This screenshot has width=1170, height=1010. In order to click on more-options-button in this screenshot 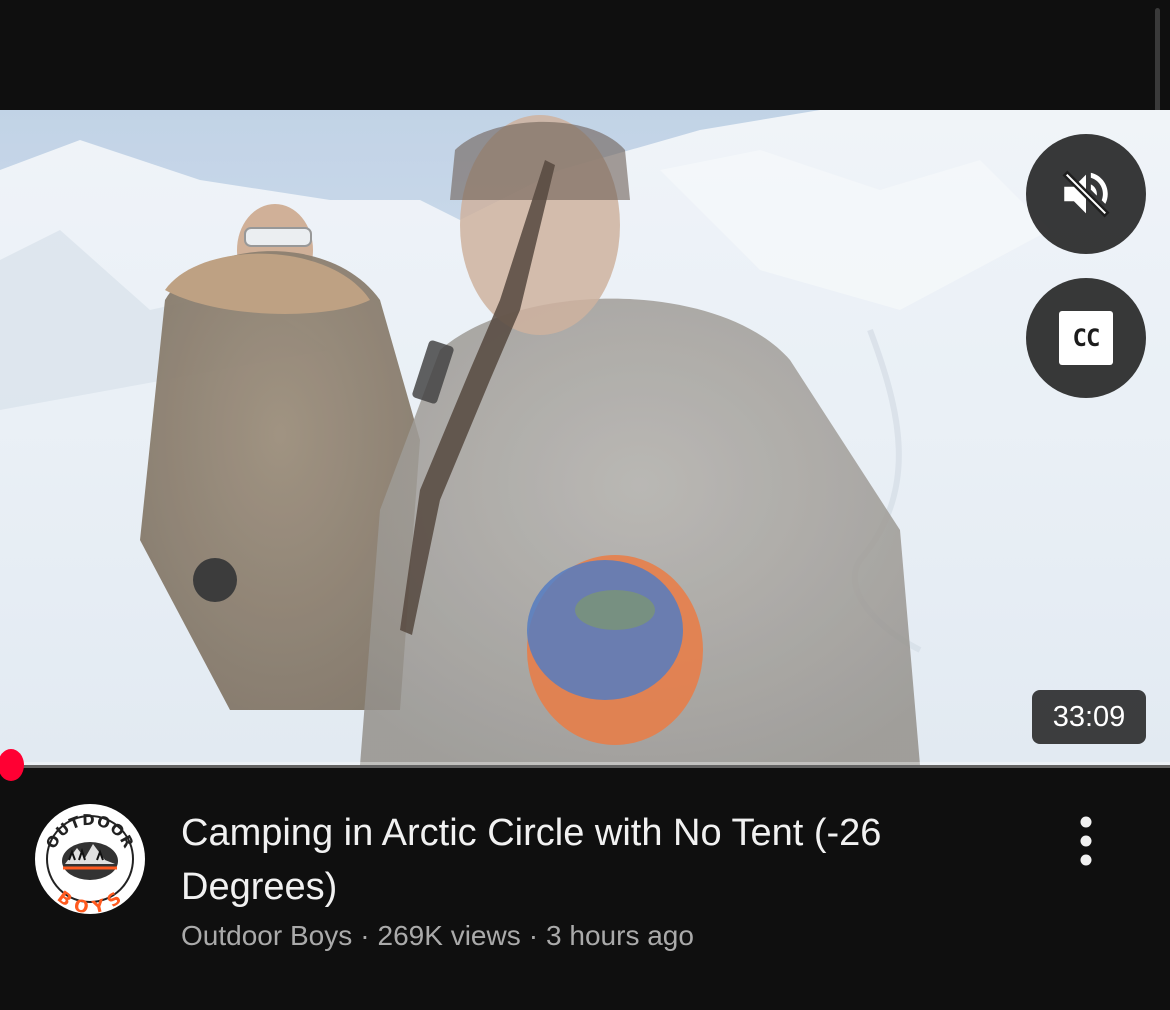, I will do `click(1086, 841)`.